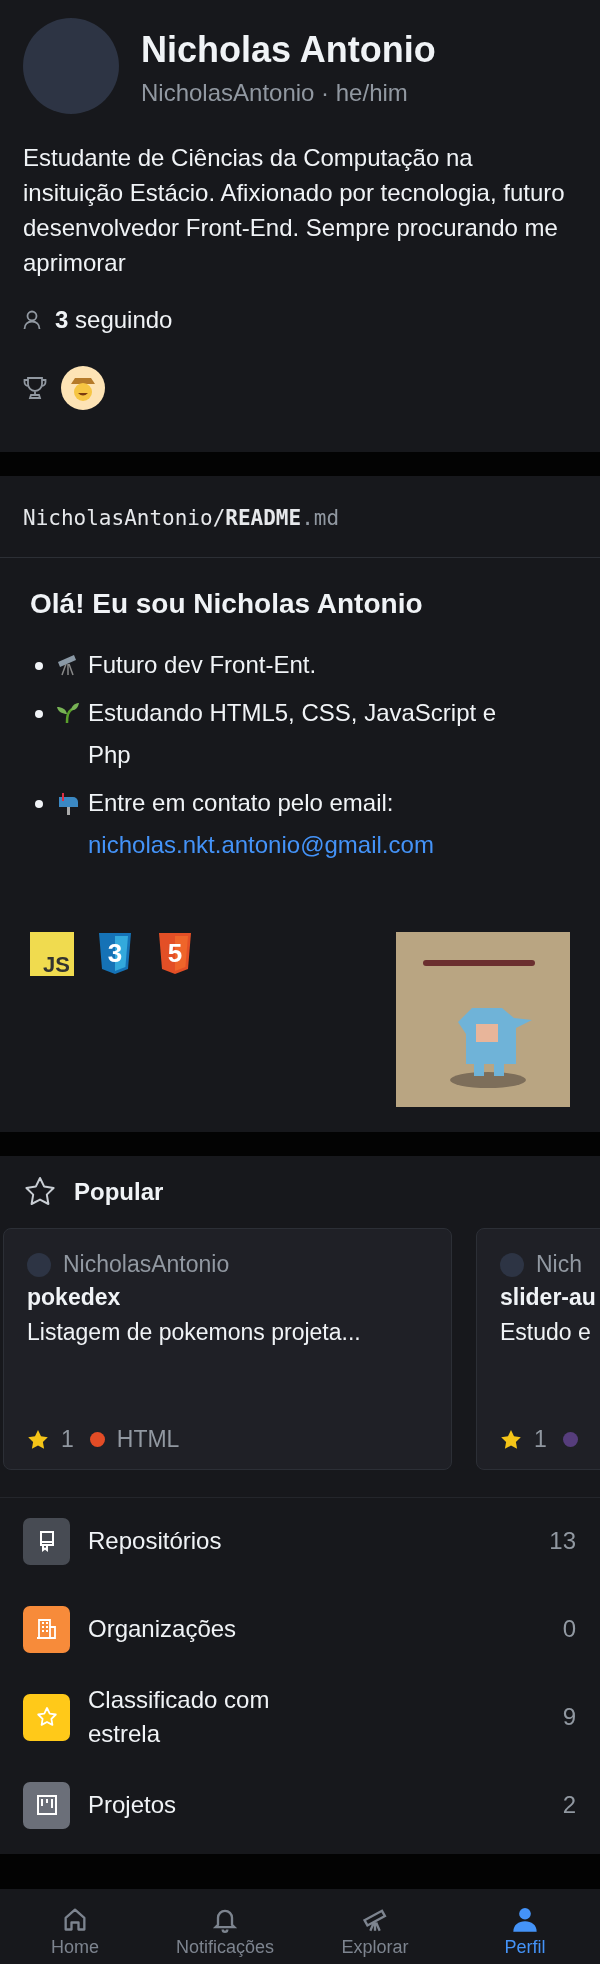 Image resolution: width=600 pixels, height=1964 pixels. Describe the element at coordinates (375, 1926) in the screenshot. I see `nav-tab: Explorar` at that location.